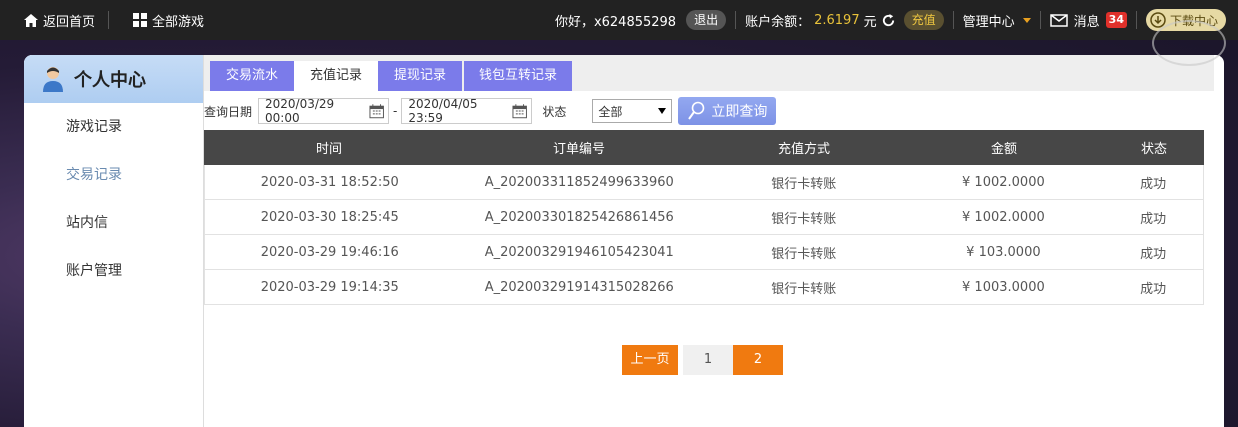  Describe the element at coordinates (1003, 149) in the screenshot. I see `column-header-amount: 金额` at that location.